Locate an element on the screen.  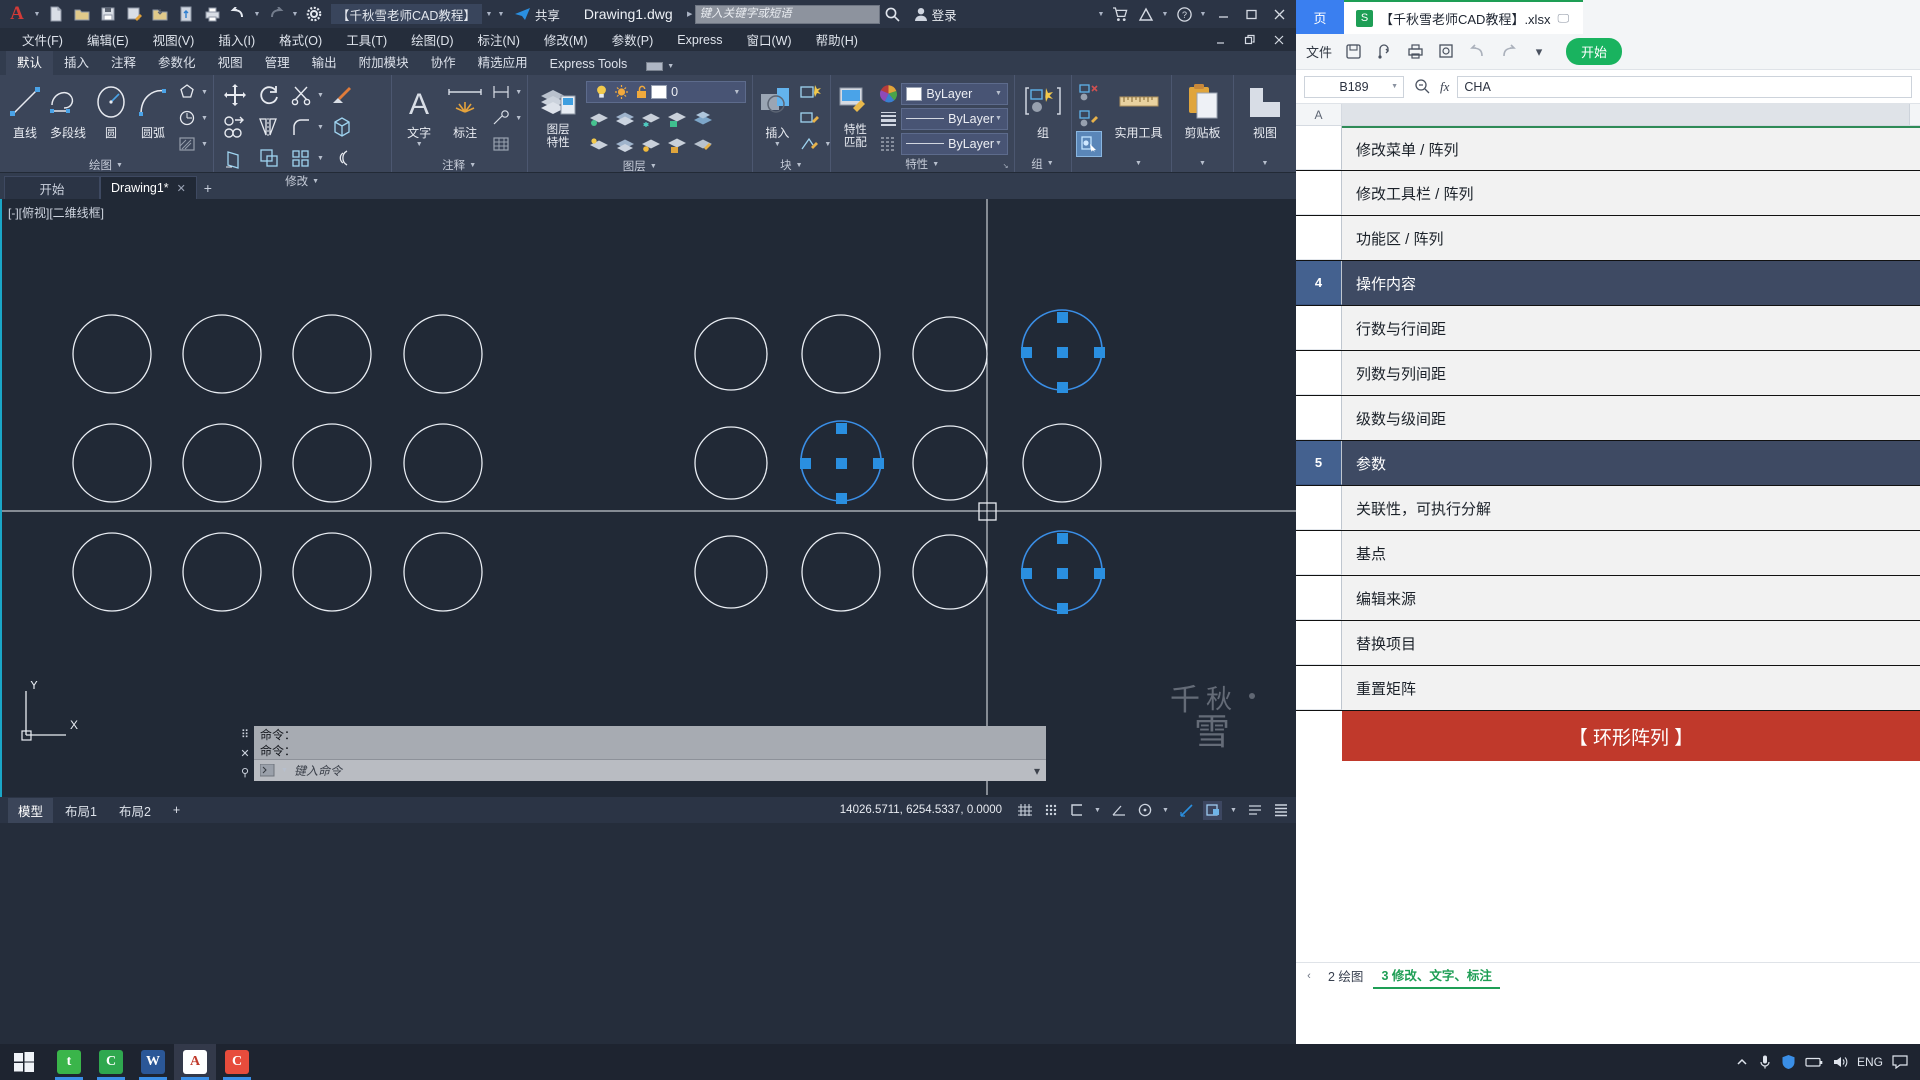
array-icon is located at coordinates (301, 158).